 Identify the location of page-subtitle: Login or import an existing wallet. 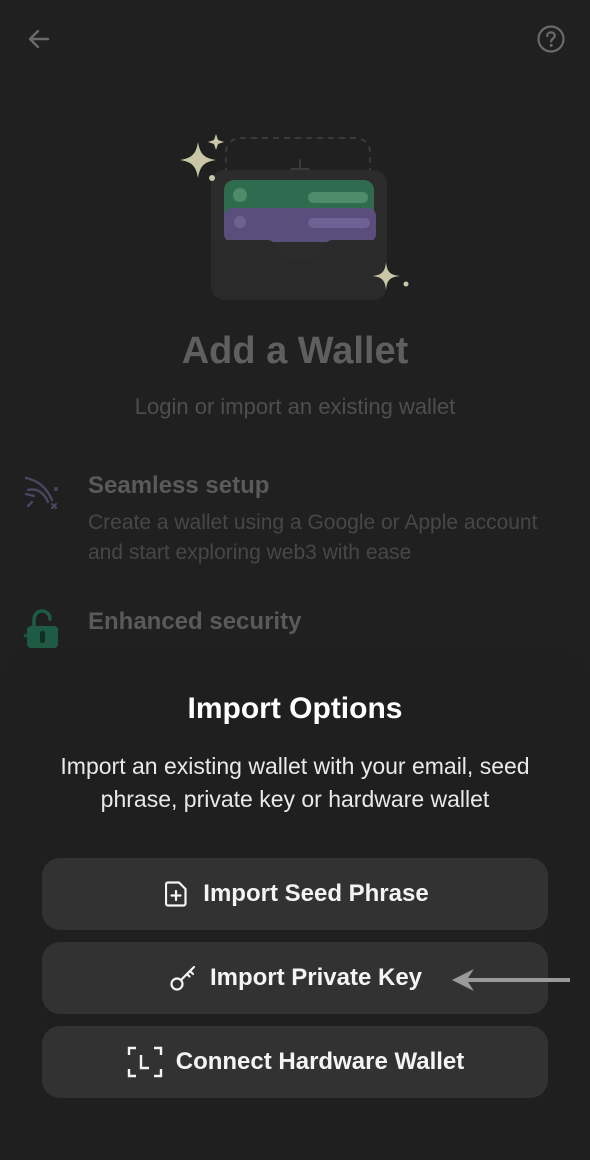
(295, 406).